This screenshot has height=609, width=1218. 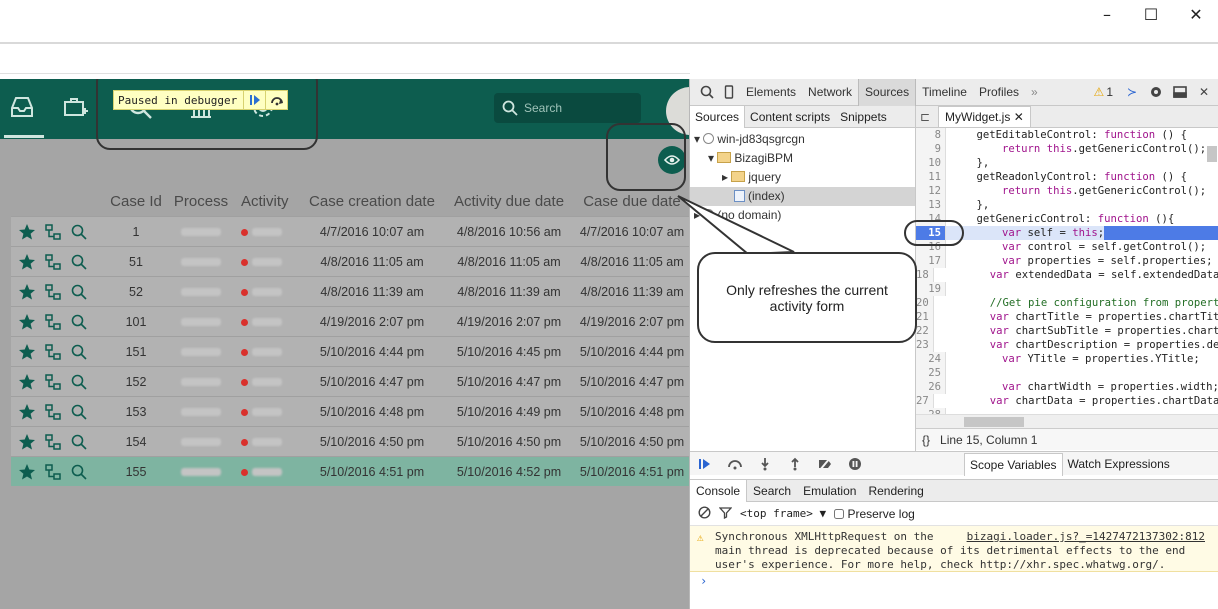 I want to click on more-tabs-button: », so click(x=1034, y=92).